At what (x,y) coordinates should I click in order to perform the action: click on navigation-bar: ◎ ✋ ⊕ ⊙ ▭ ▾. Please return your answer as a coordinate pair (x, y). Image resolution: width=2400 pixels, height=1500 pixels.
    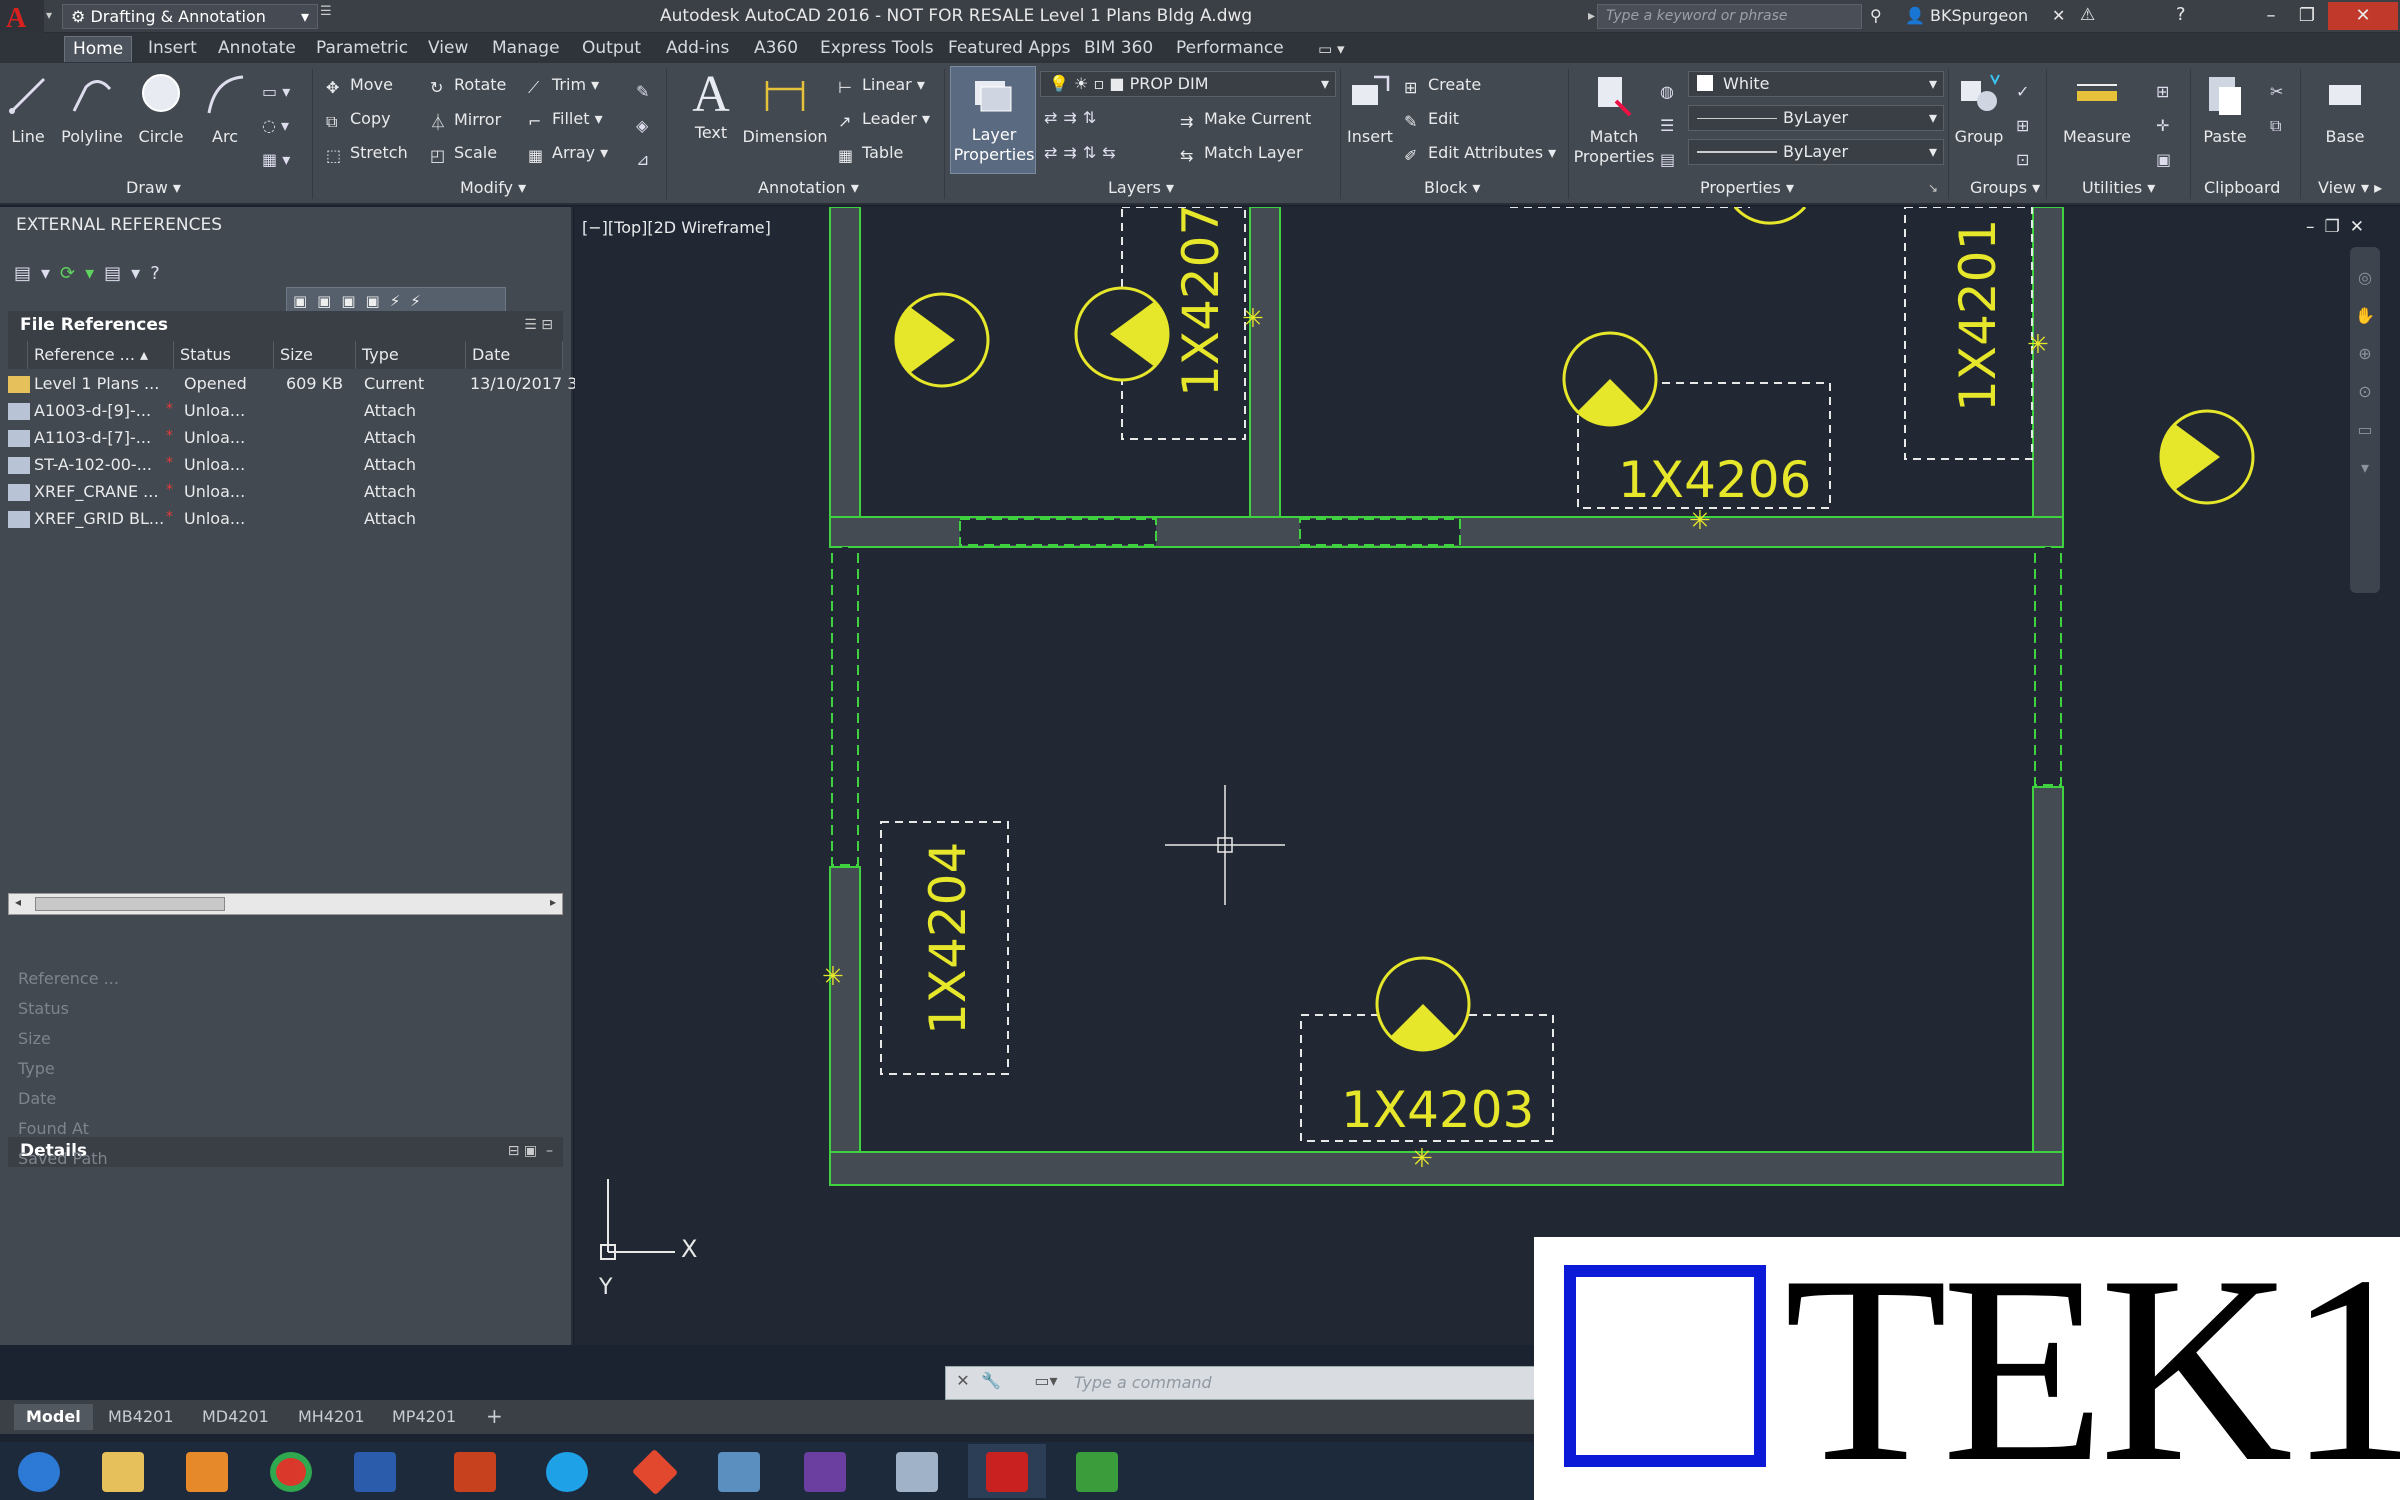
    Looking at the image, I should click on (2365, 420).